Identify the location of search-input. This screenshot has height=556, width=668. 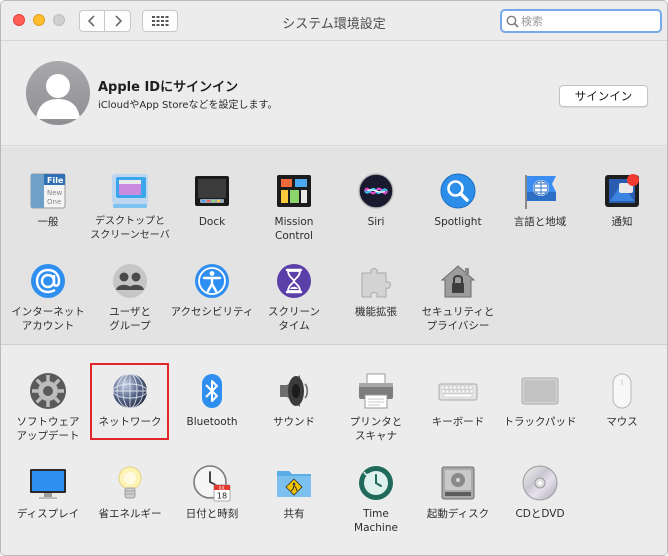
(586, 21).